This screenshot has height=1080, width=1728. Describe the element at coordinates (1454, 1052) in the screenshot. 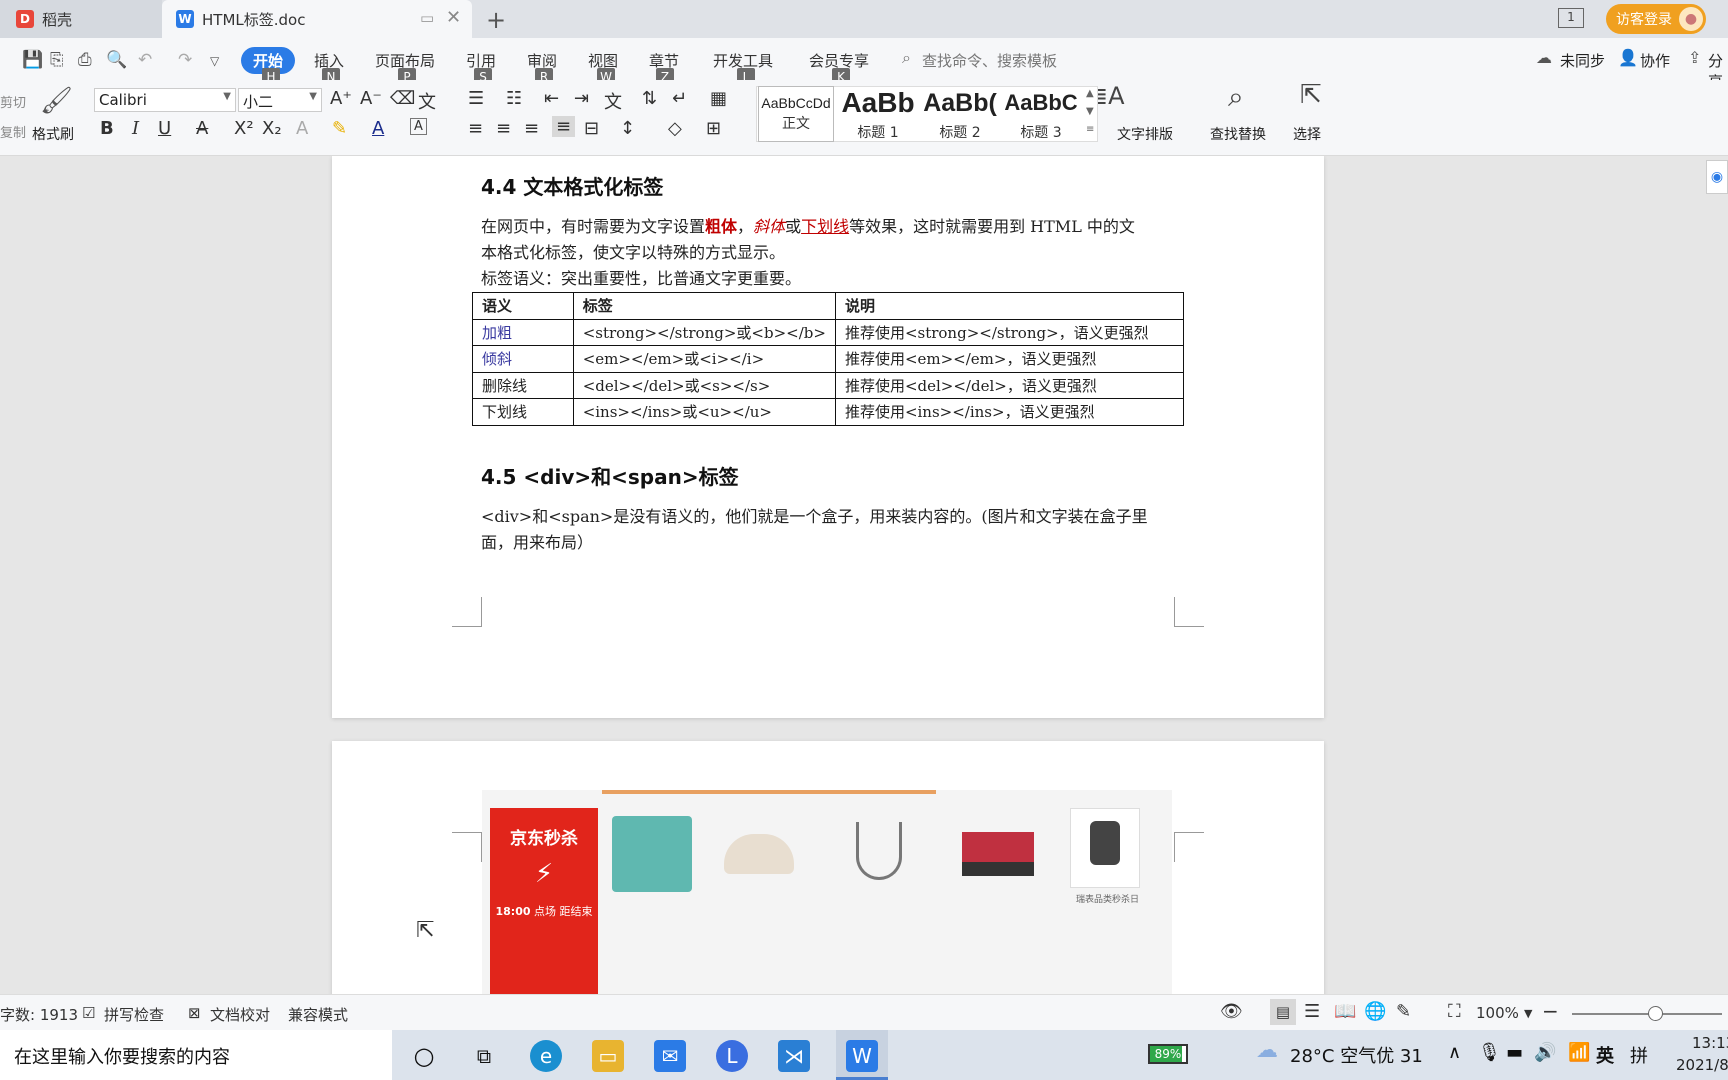

I see `chevron-up-icon: ∧` at that location.